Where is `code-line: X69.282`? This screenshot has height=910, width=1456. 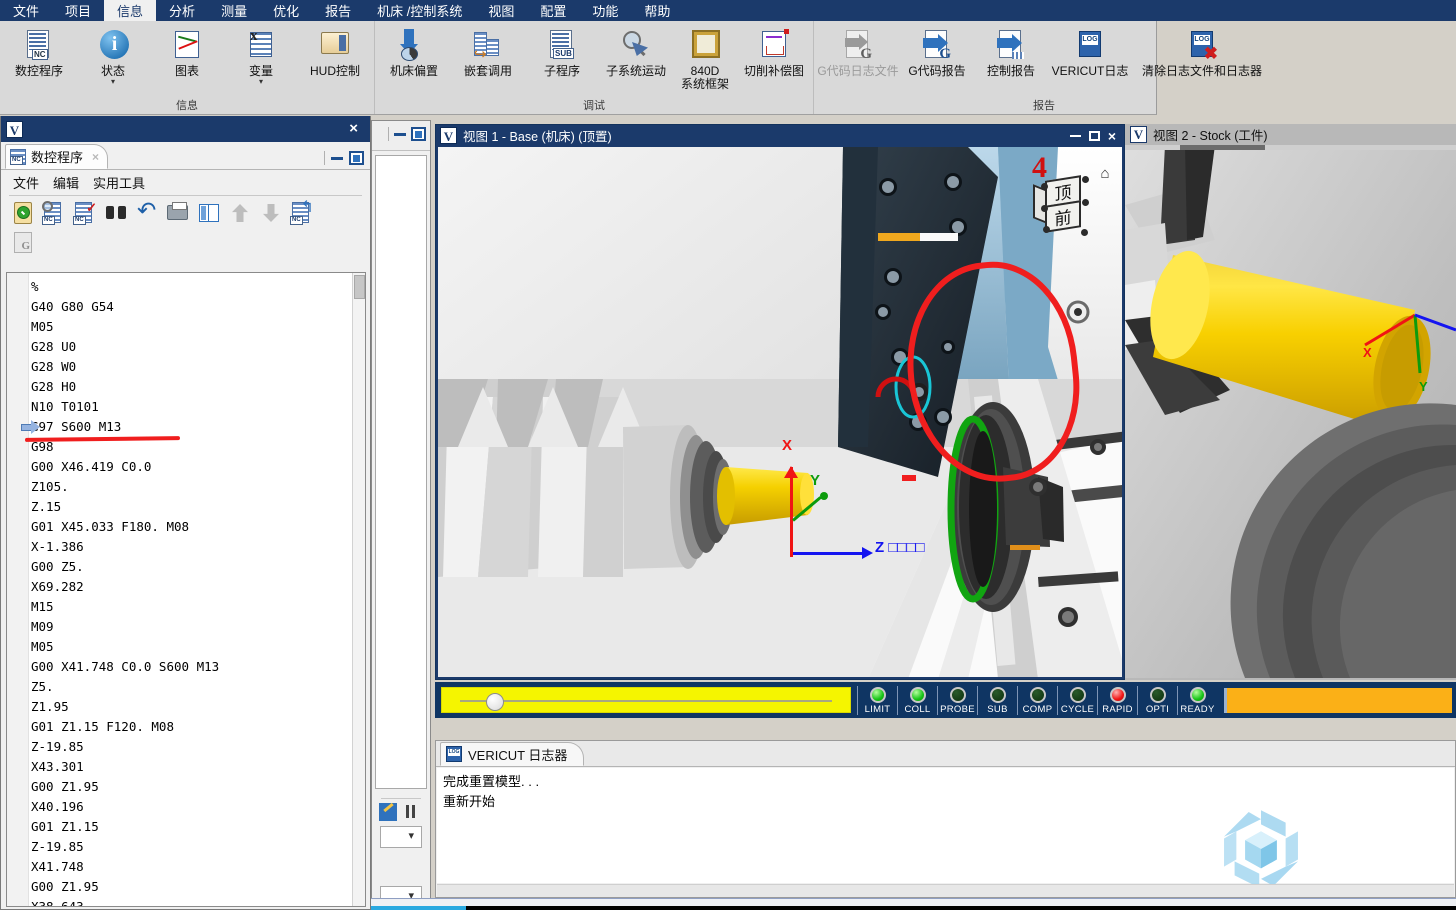
code-line: X69.282 is located at coordinates (191, 587).